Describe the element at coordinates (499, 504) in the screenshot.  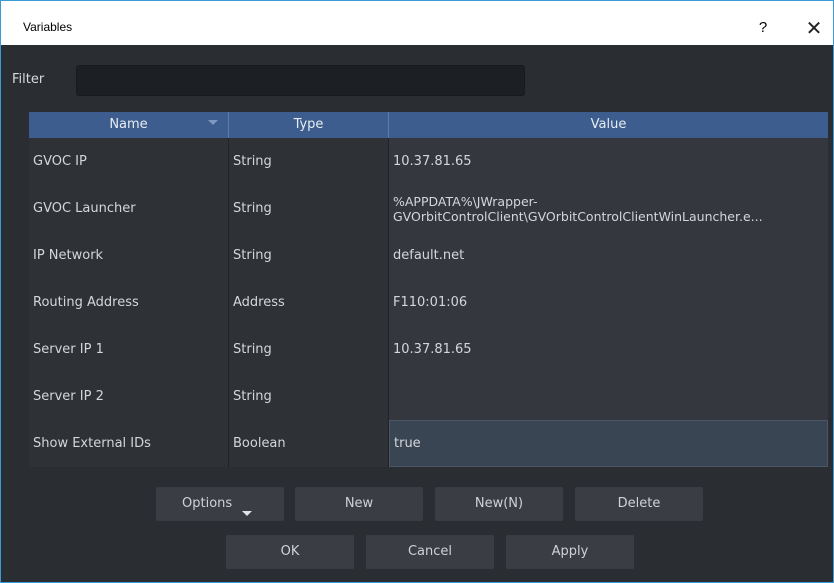
I see `new-n-button: New(N)` at that location.